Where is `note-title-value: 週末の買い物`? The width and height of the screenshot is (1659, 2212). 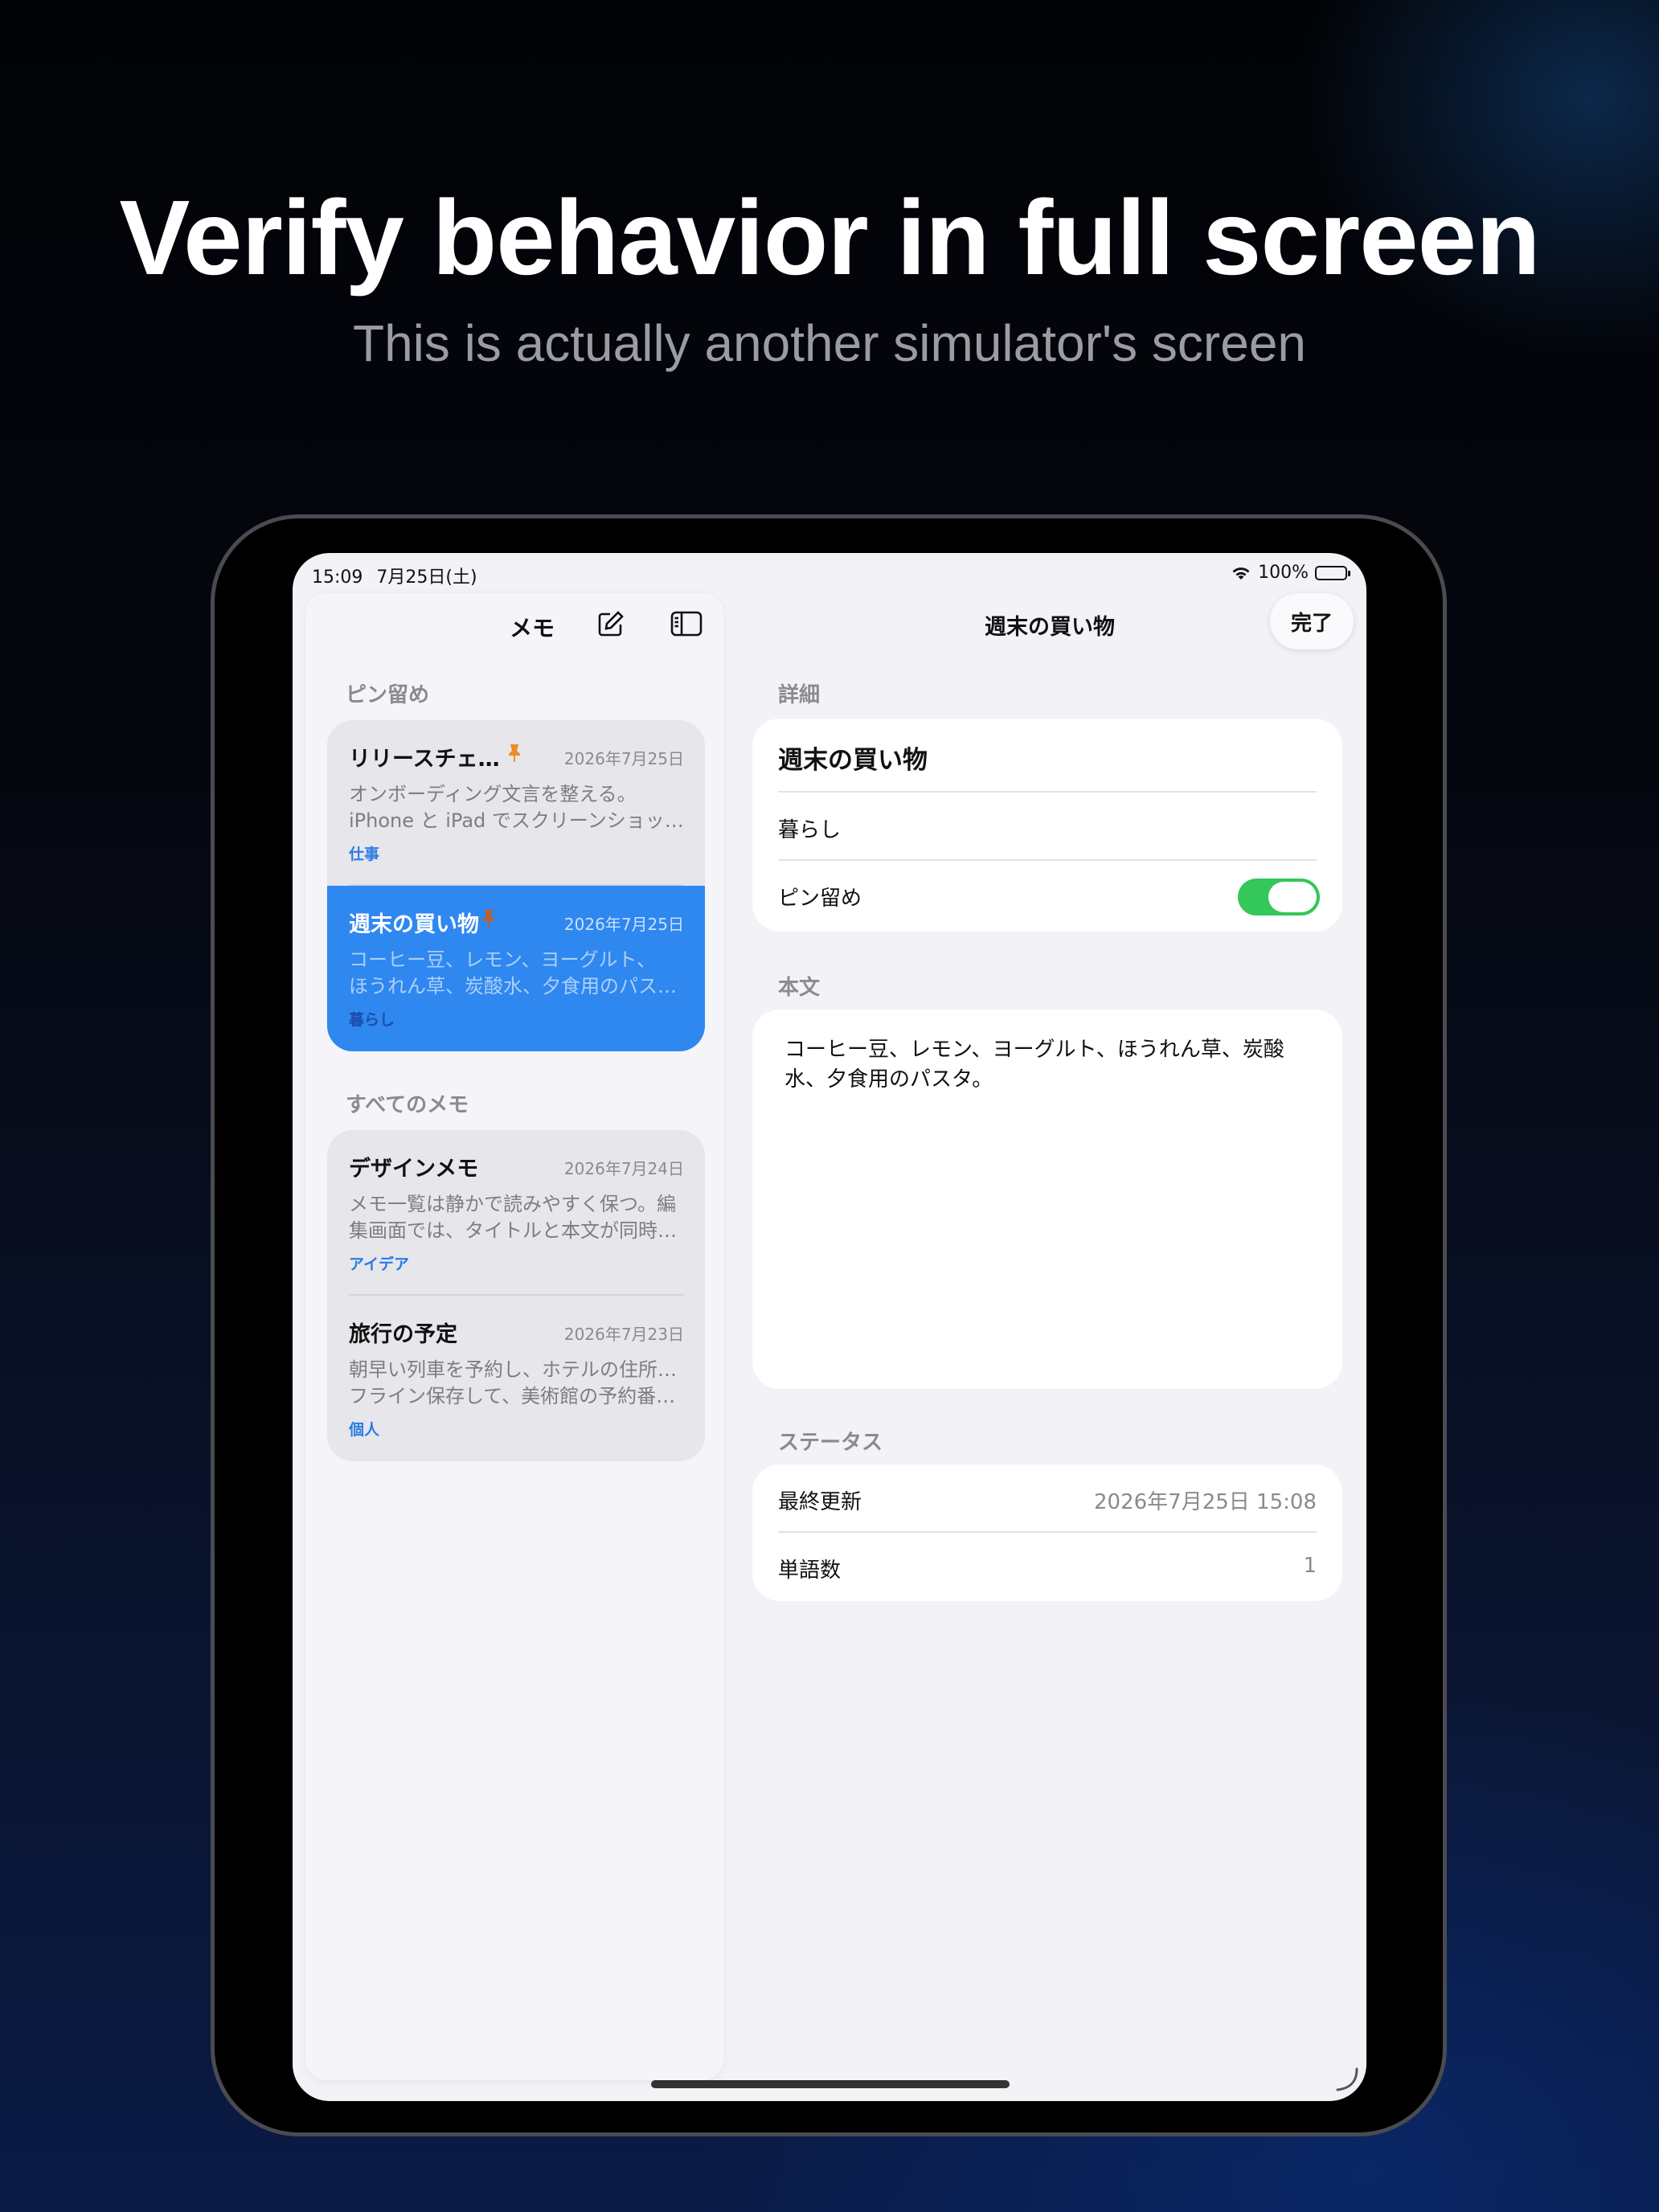 note-title-value: 週末の買い物 is located at coordinates (853, 760).